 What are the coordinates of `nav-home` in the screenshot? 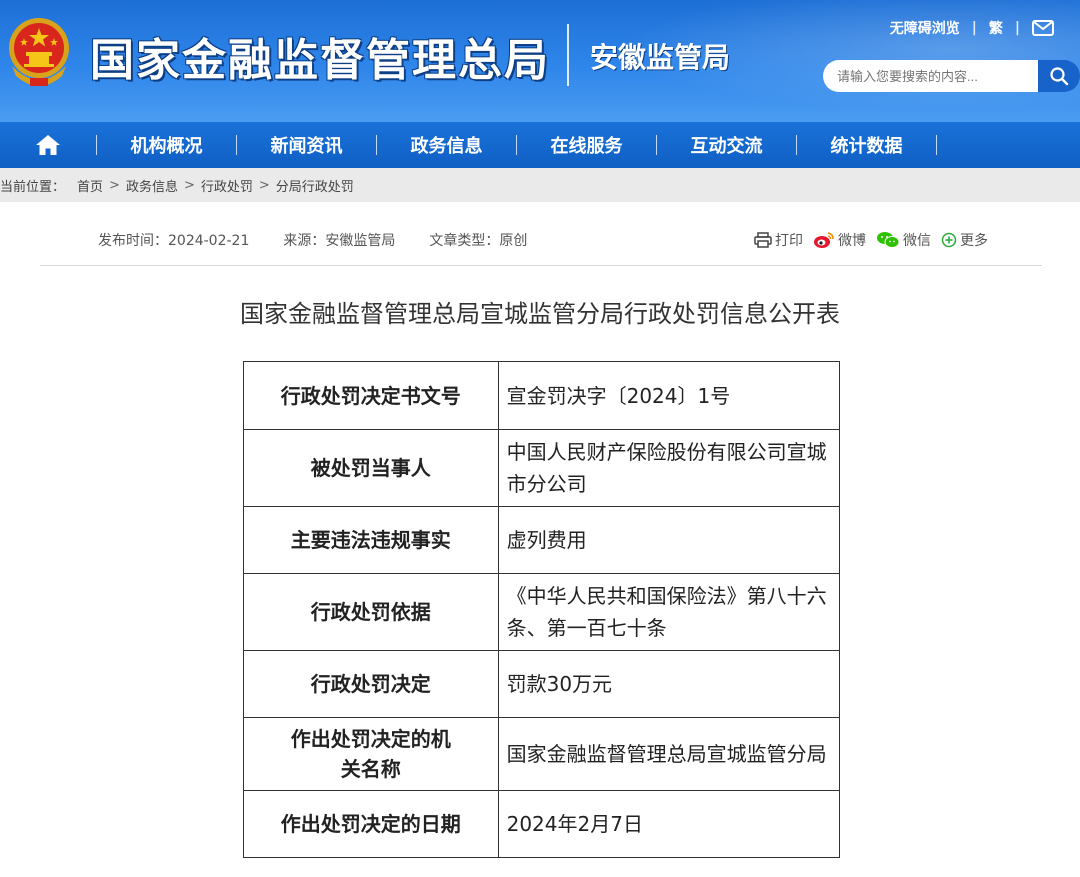 It's located at (48, 145).